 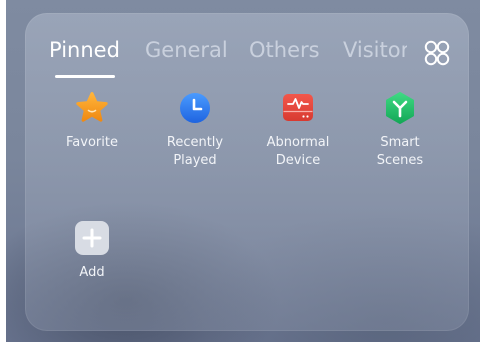 What do you see at coordinates (298, 107) in the screenshot?
I see `device-alert-icon` at bounding box center [298, 107].